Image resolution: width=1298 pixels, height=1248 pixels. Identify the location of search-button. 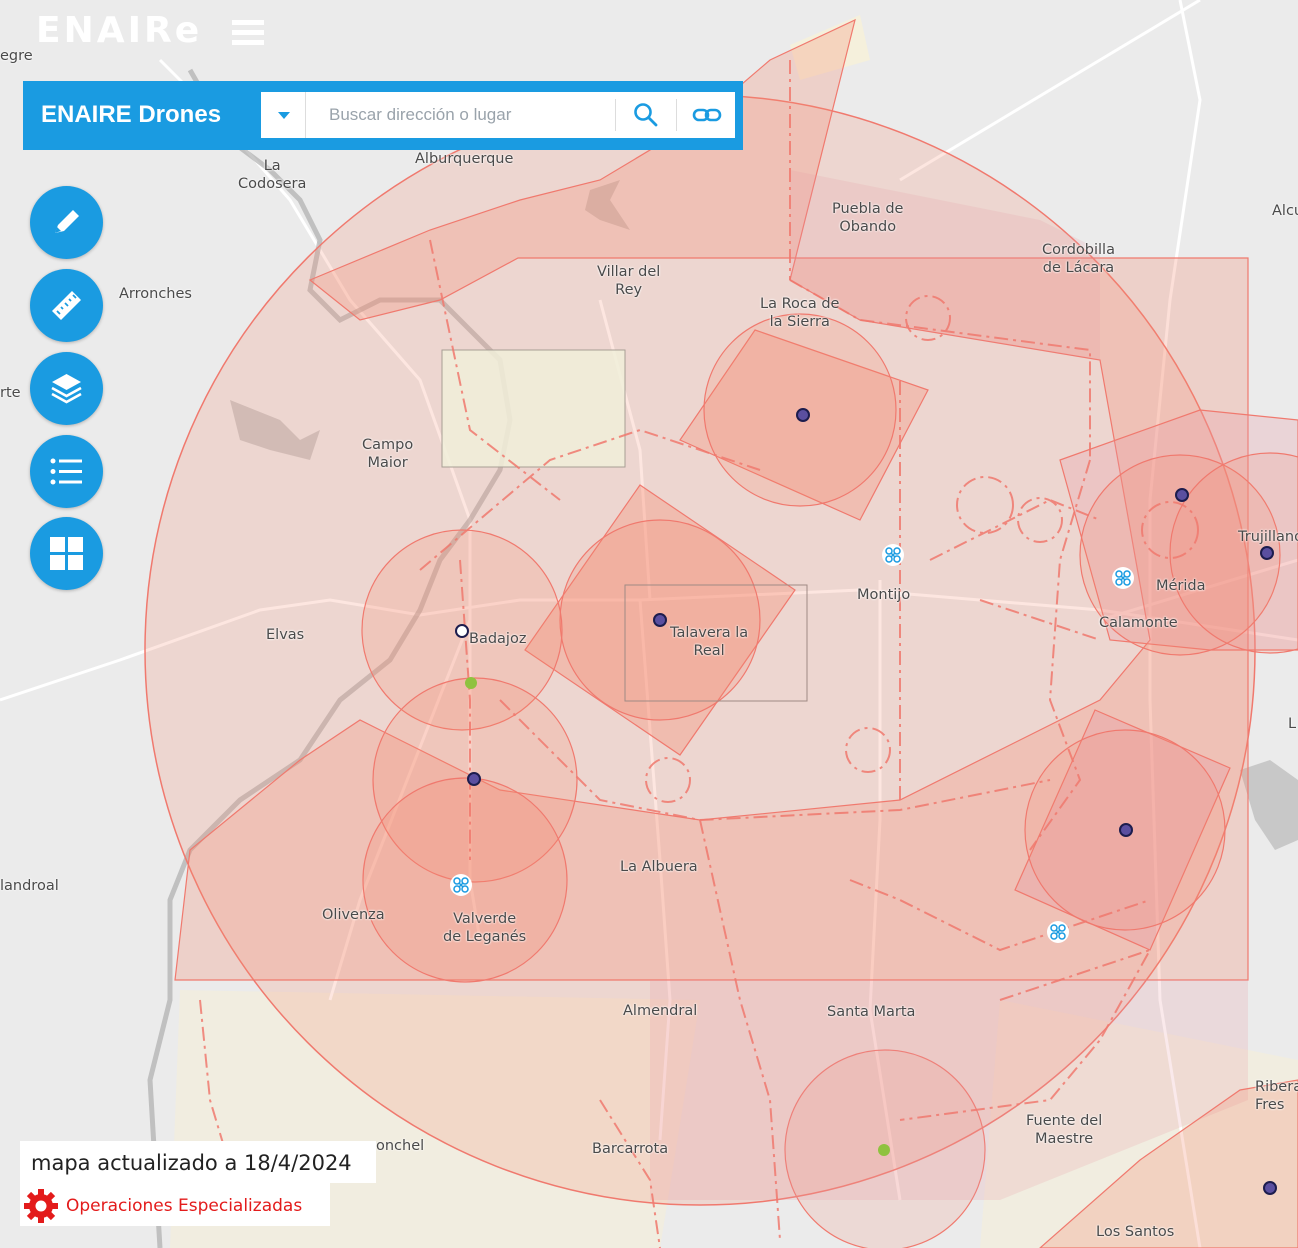
(646, 115).